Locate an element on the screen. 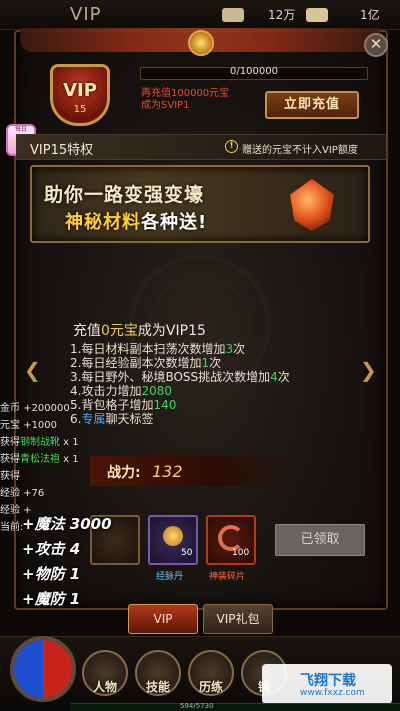  list-item: 6.专属聊天标签 is located at coordinates (180, 419).